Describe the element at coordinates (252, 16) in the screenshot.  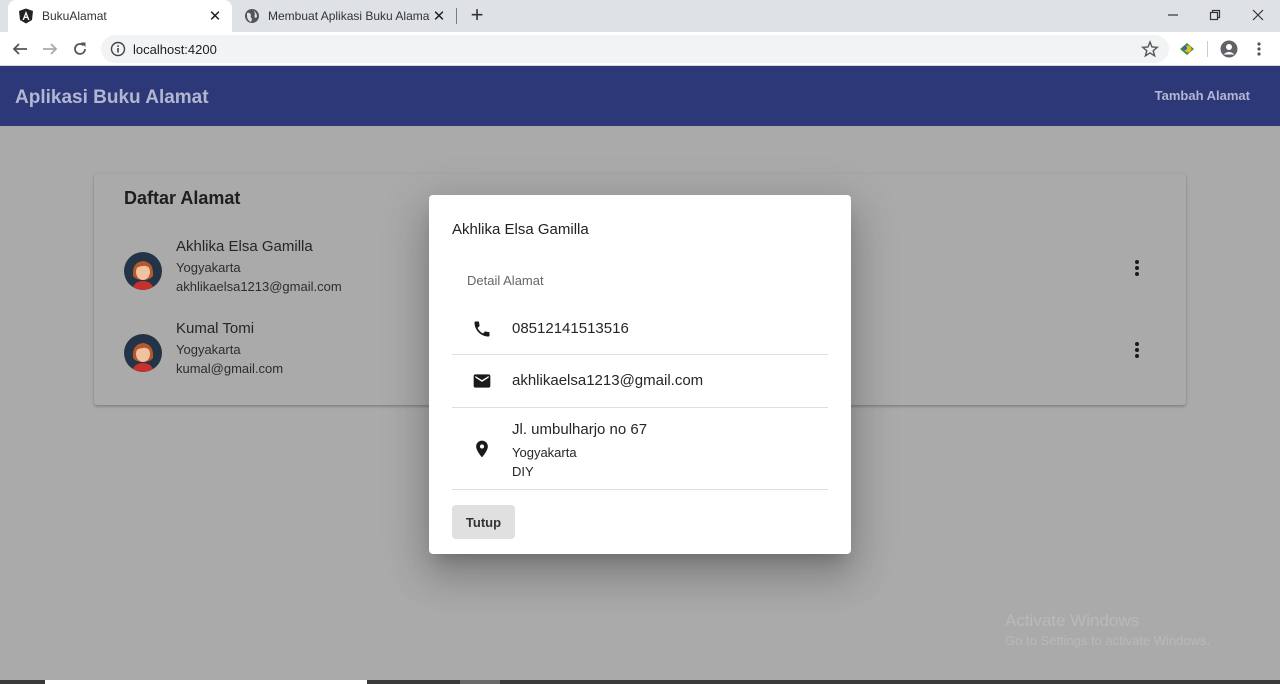
I see `globe-icon` at that location.